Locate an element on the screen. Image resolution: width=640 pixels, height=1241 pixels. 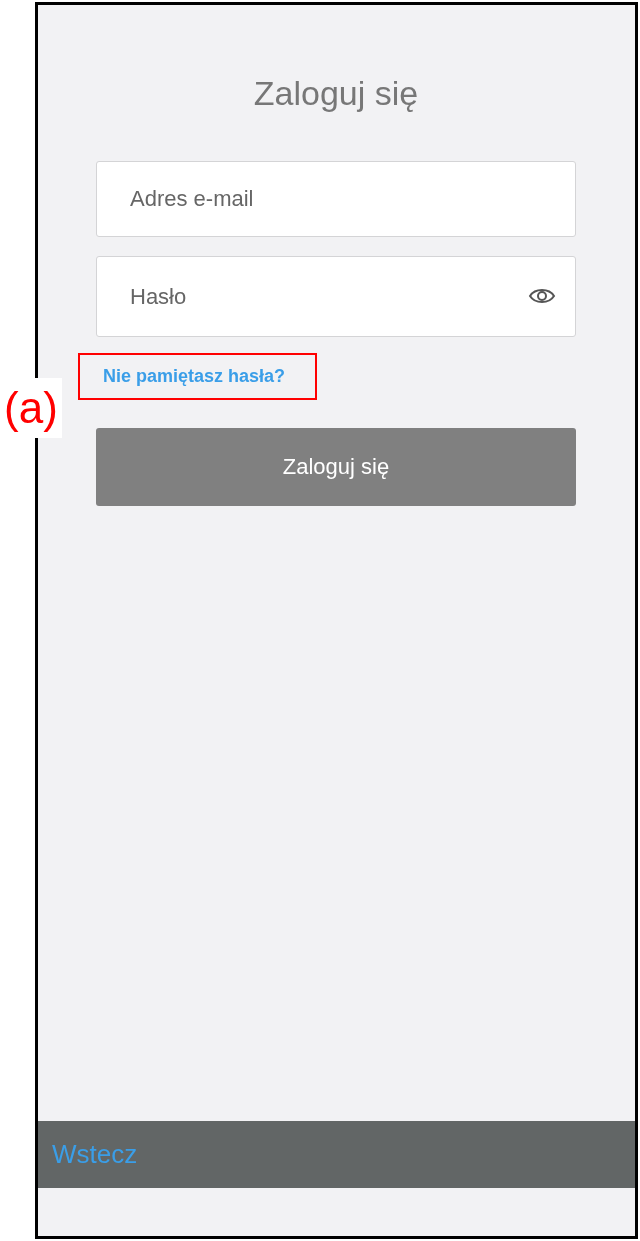
login-button: Zaloguj się is located at coordinates (336, 467).